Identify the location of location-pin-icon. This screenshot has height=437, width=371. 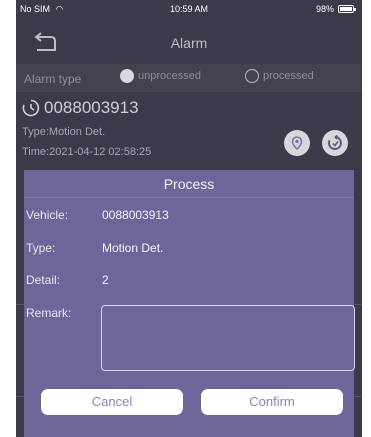
(297, 143).